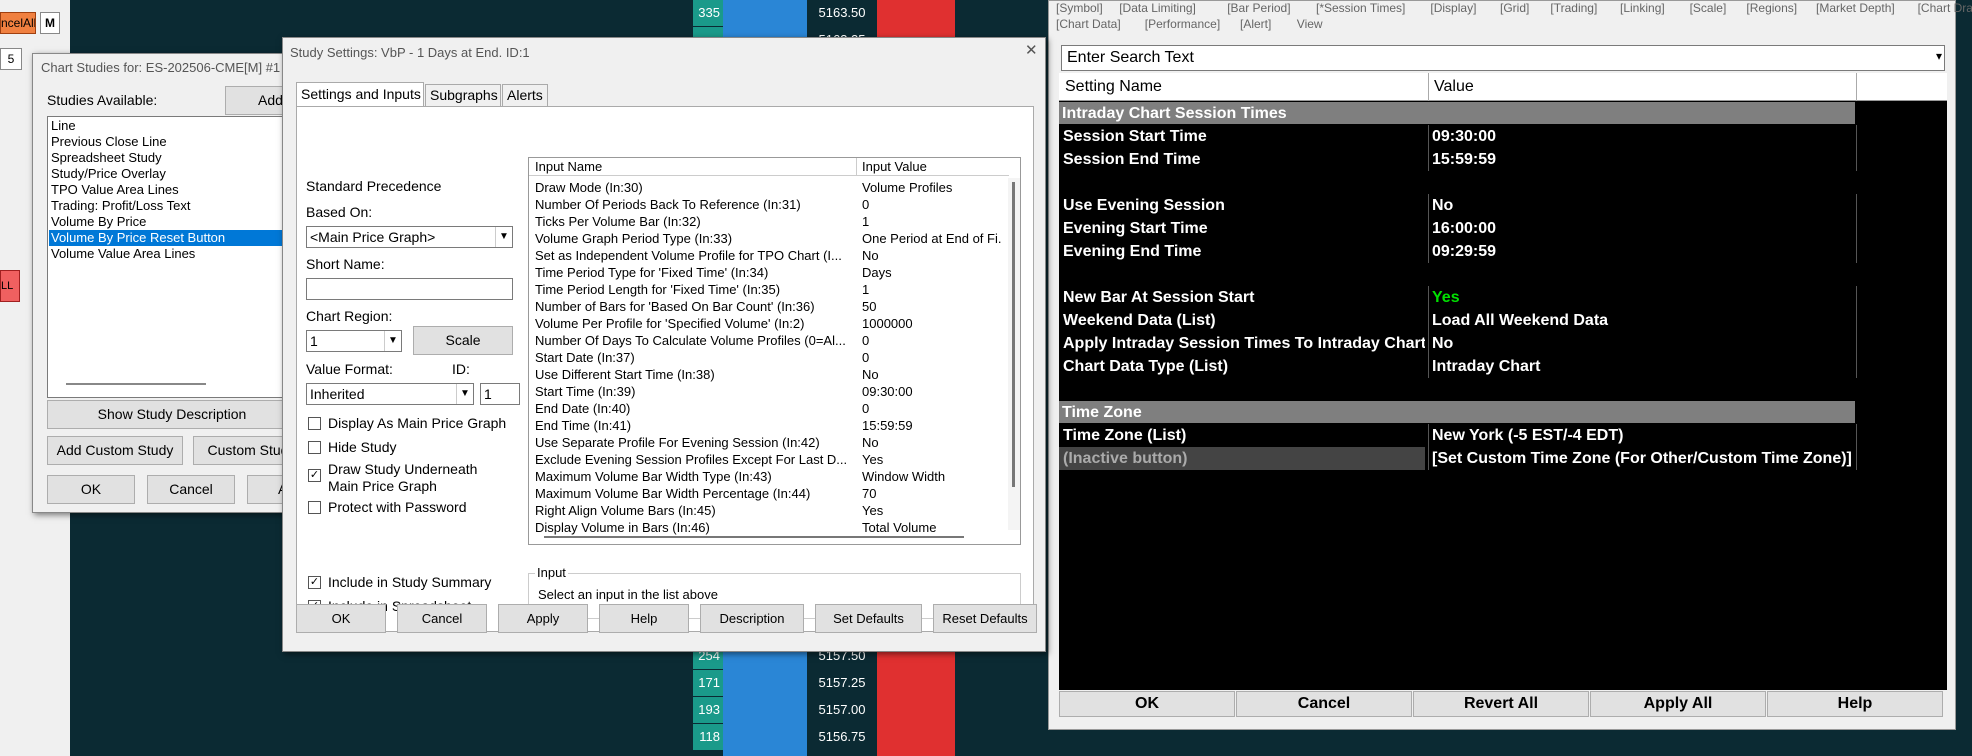  What do you see at coordinates (360, 94) in the screenshot?
I see `tab-settings-and-inputs: Settings and Inputs` at bounding box center [360, 94].